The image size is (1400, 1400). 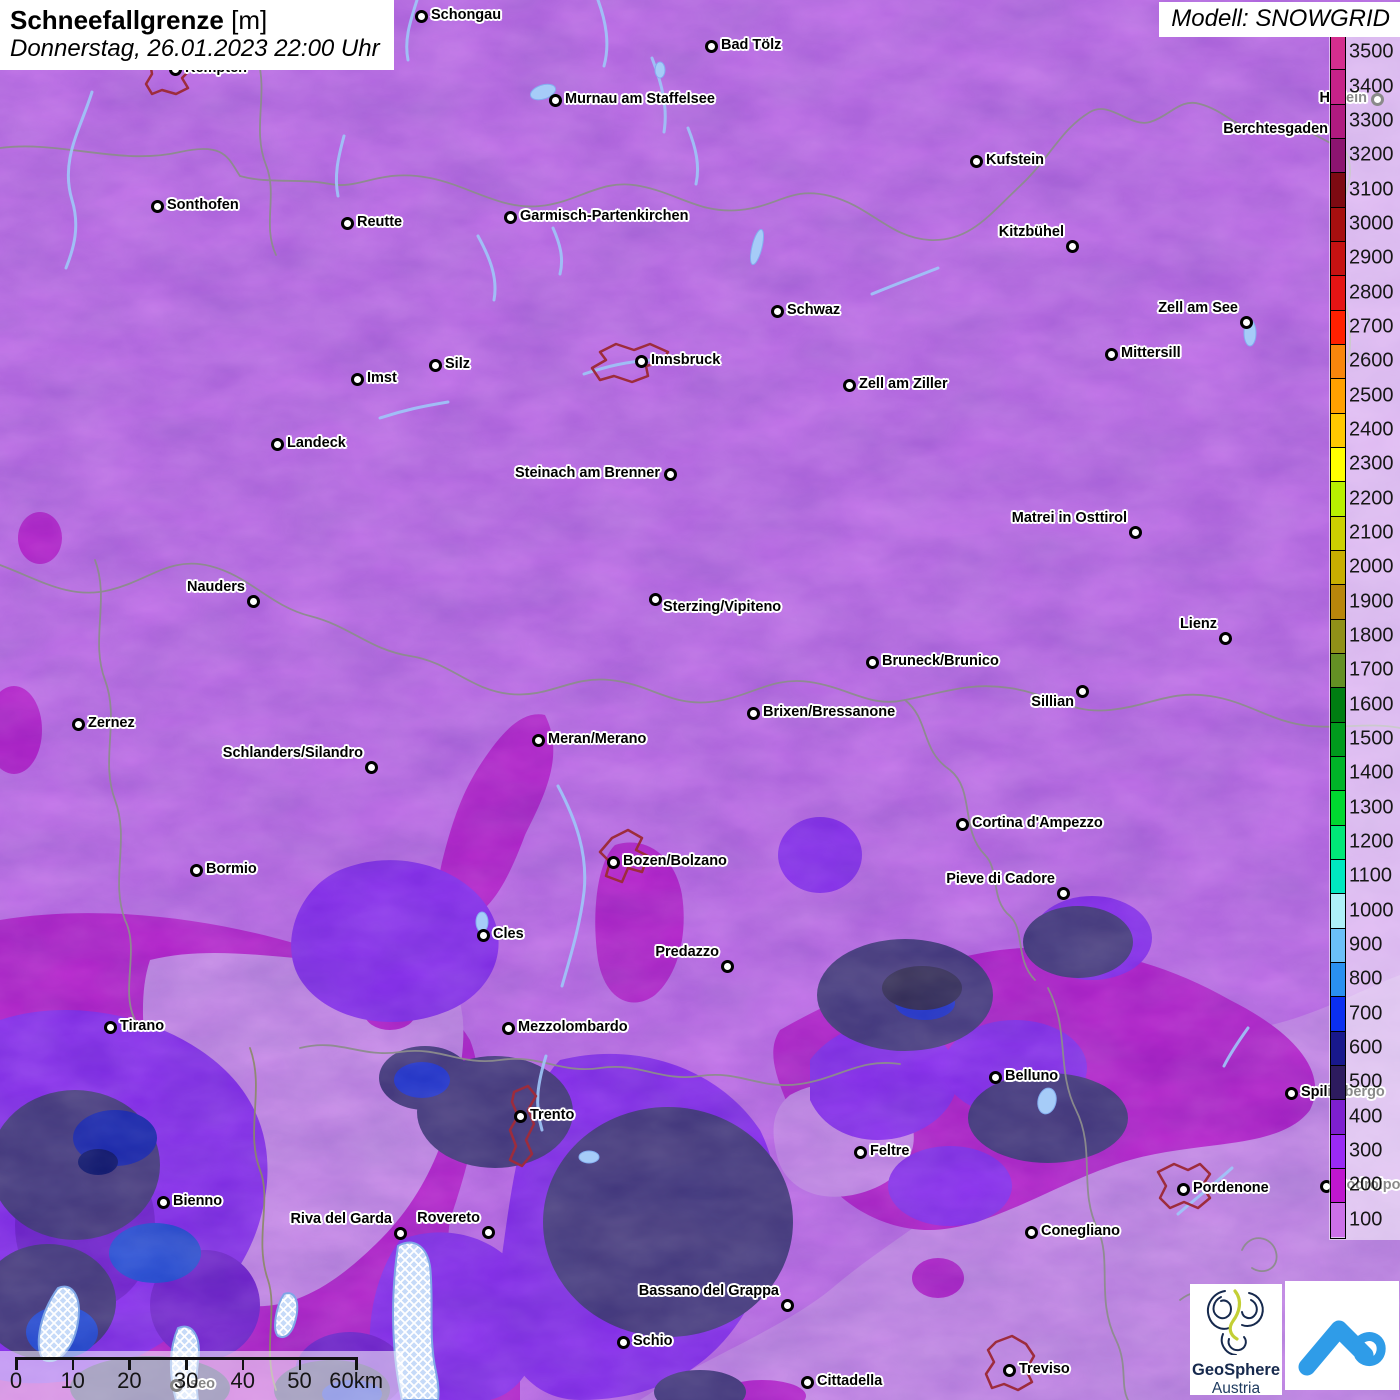 What do you see at coordinates (1235, 1315) in the screenshot?
I see `geosphere-accent-stroke` at bounding box center [1235, 1315].